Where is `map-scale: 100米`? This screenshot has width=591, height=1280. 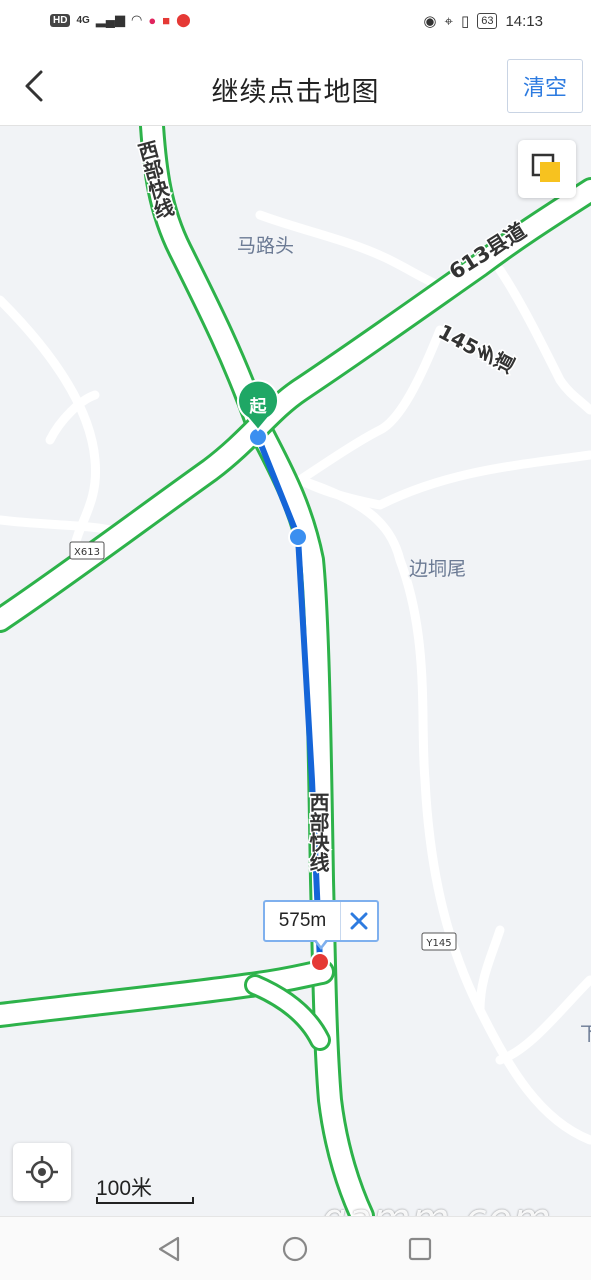
map-scale: 100米 is located at coordinates (145, 1188).